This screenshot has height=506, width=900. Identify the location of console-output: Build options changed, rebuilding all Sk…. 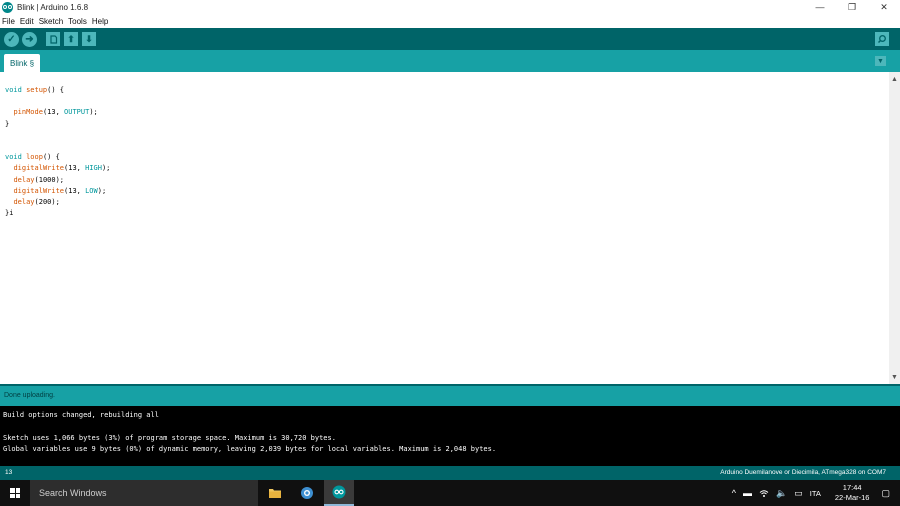
(450, 436).